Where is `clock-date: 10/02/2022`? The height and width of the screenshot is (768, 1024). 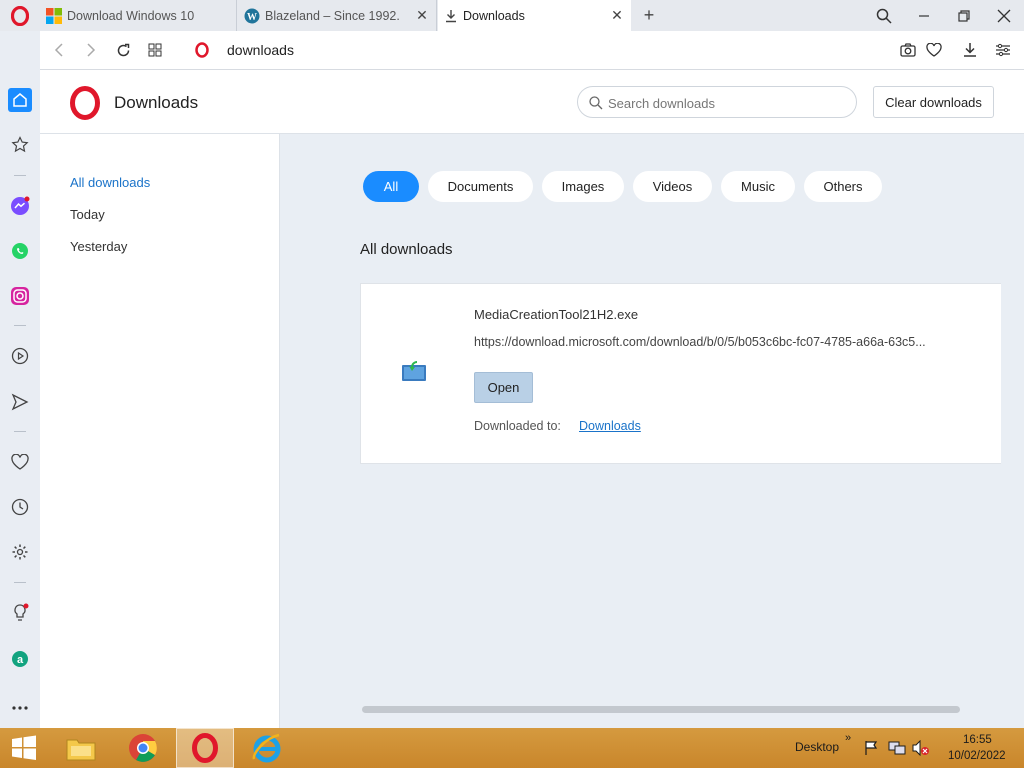
clock-date: 10/02/2022 is located at coordinates (977, 756).